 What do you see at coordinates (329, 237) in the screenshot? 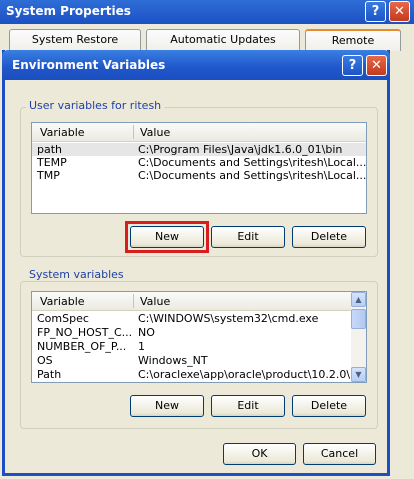
I see `user-delete-button: Delete` at bounding box center [329, 237].